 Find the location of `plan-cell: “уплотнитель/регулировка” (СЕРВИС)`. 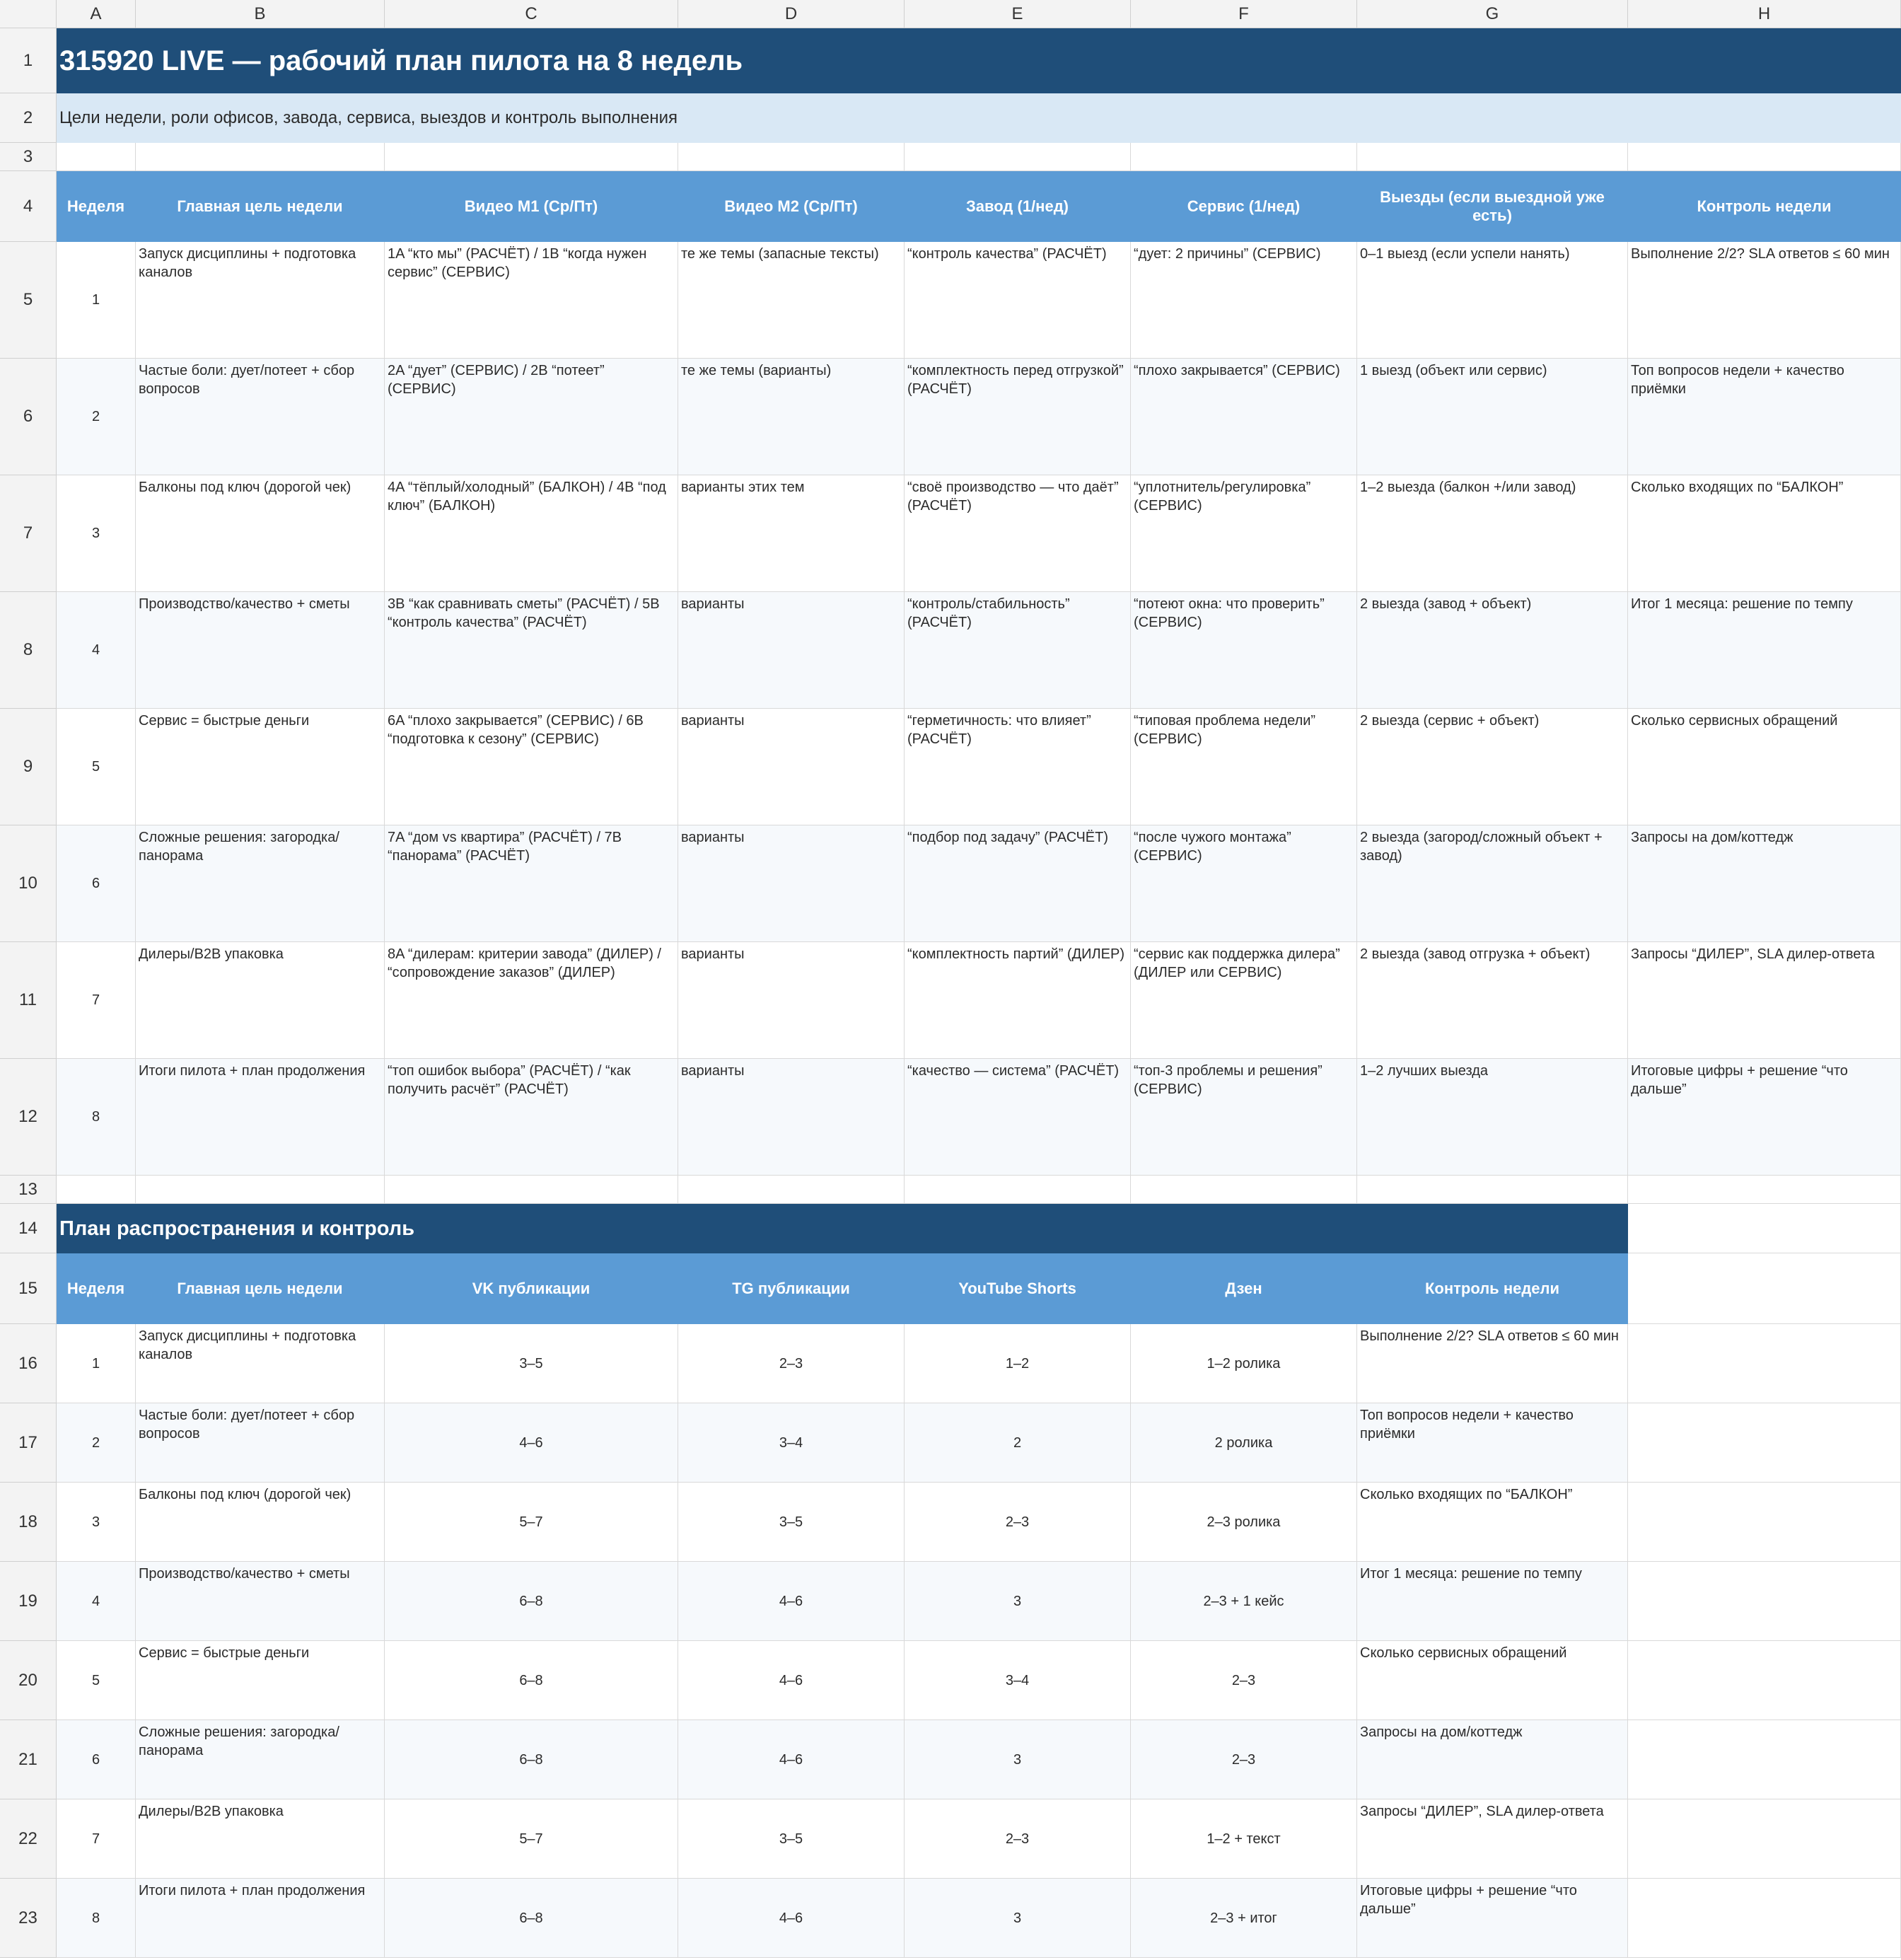

plan-cell: “уплотнитель/регулировка” (СЕРВИС) is located at coordinates (1244, 533).